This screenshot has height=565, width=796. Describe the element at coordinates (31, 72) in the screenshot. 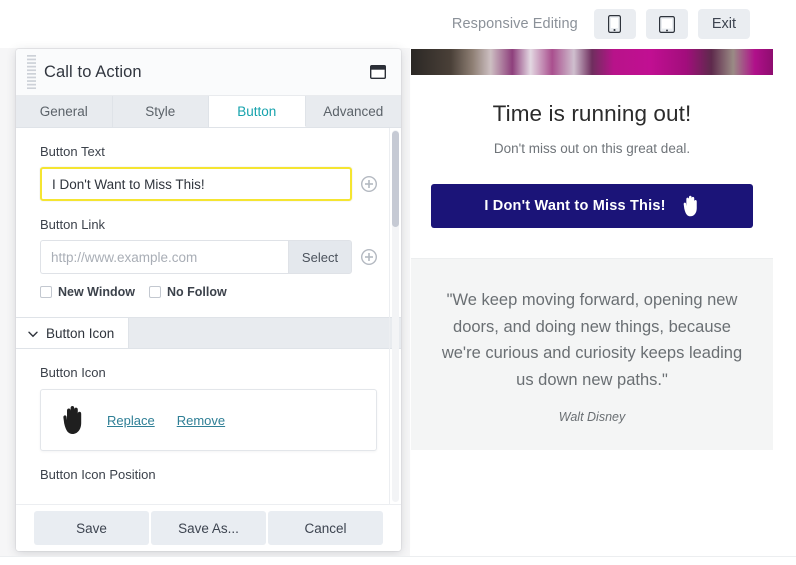

I see `drag-grip-icon` at that location.